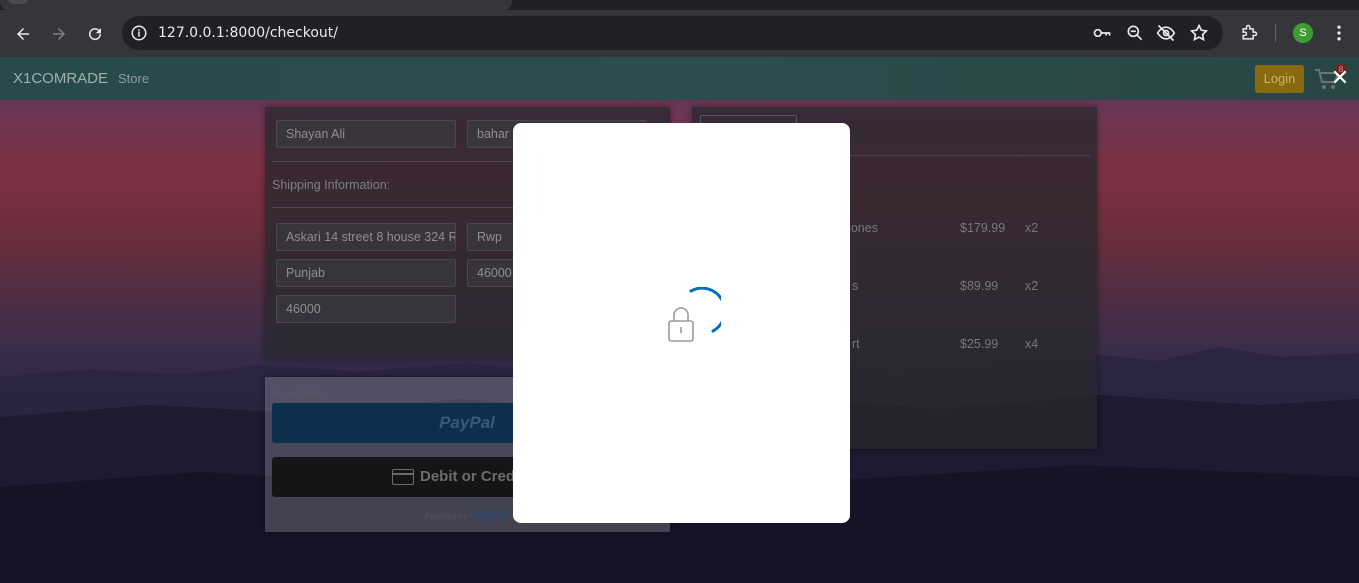  I want to click on menu-icon, so click(1339, 33).